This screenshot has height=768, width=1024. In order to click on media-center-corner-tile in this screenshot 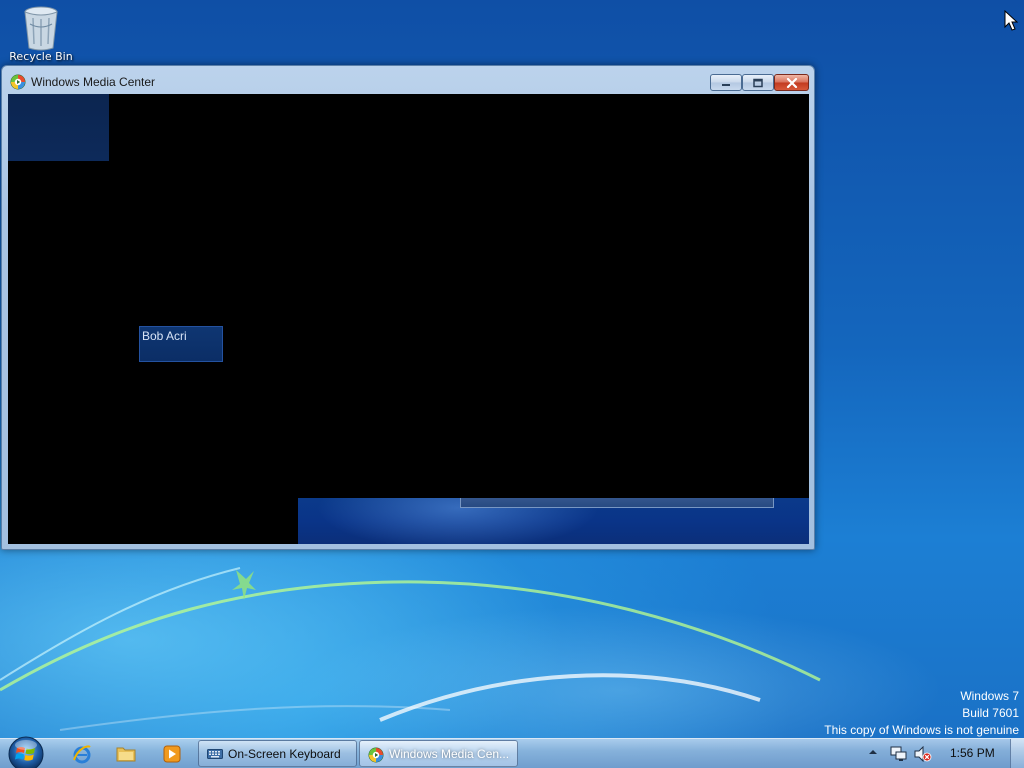, I will do `click(58, 127)`.